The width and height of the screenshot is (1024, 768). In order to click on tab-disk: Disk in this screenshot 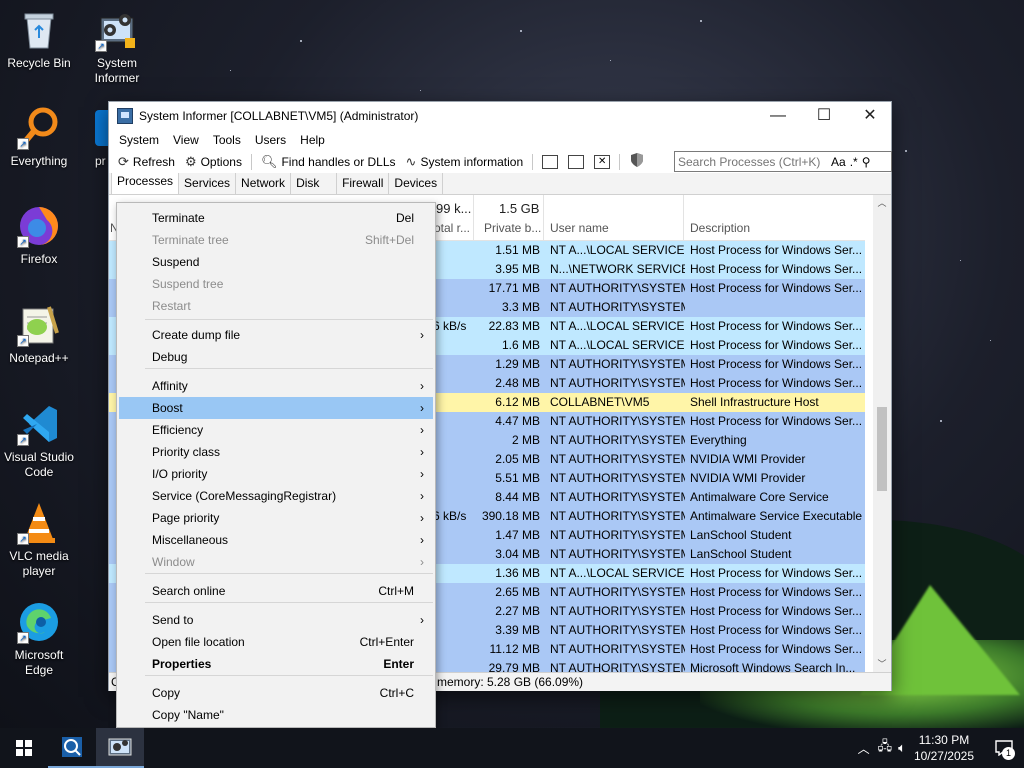, I will do `click(314, 183)`.